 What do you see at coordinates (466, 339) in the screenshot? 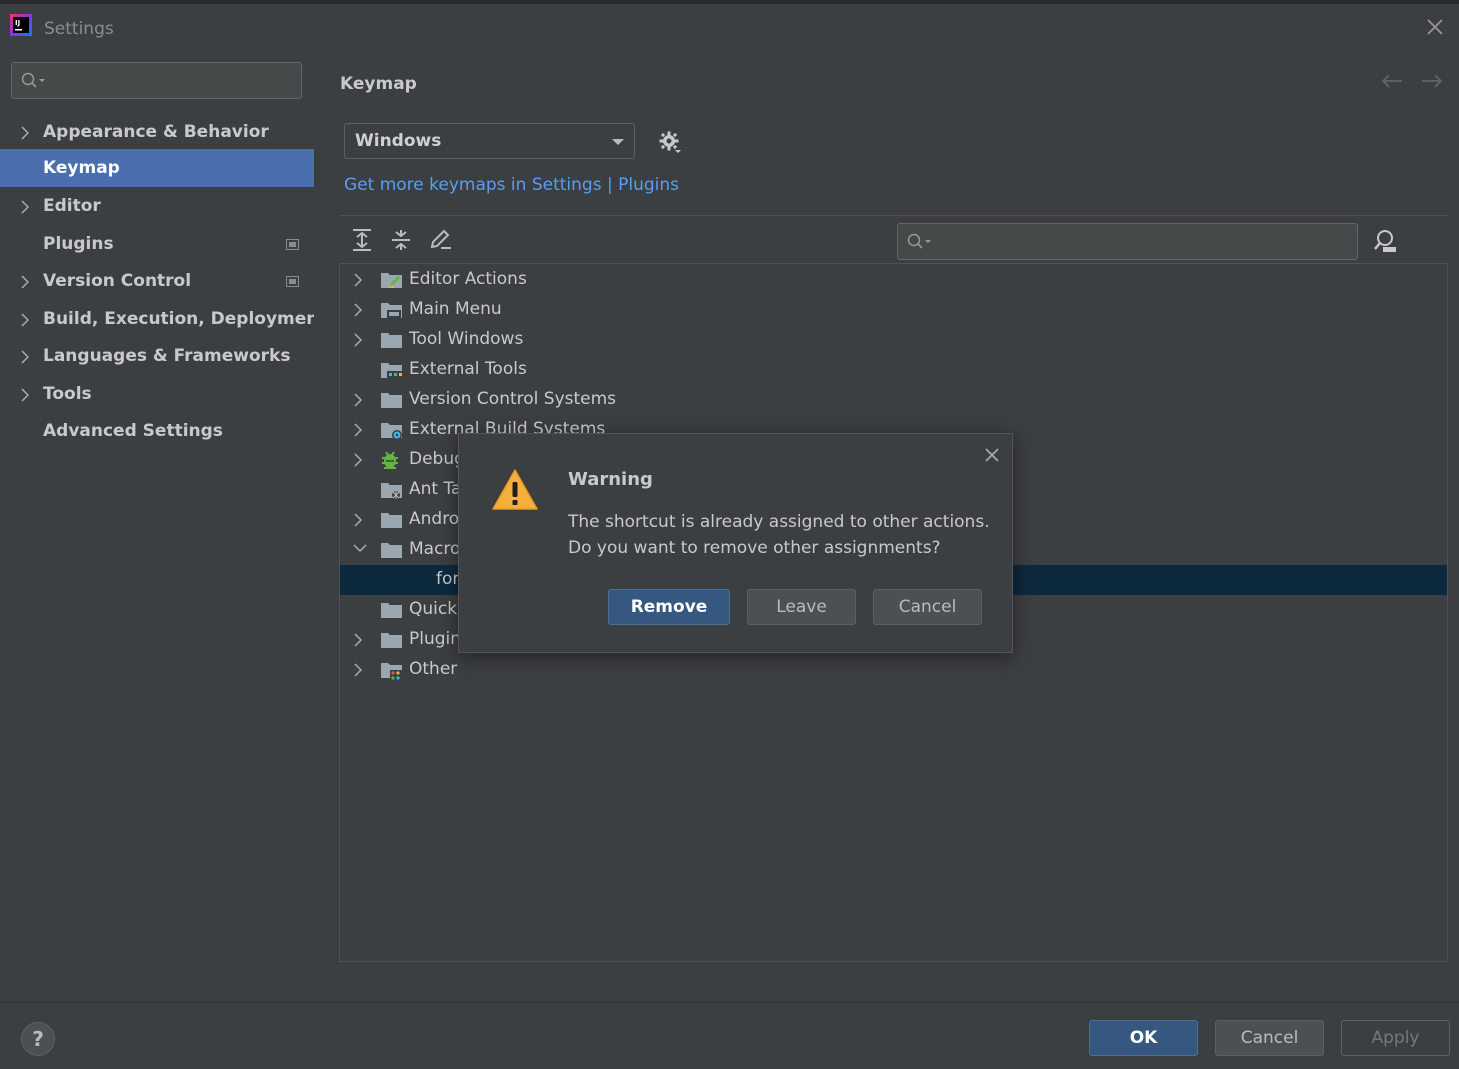
I see `tree-row-label: Tool Windows` at bounding box center [466, 339].